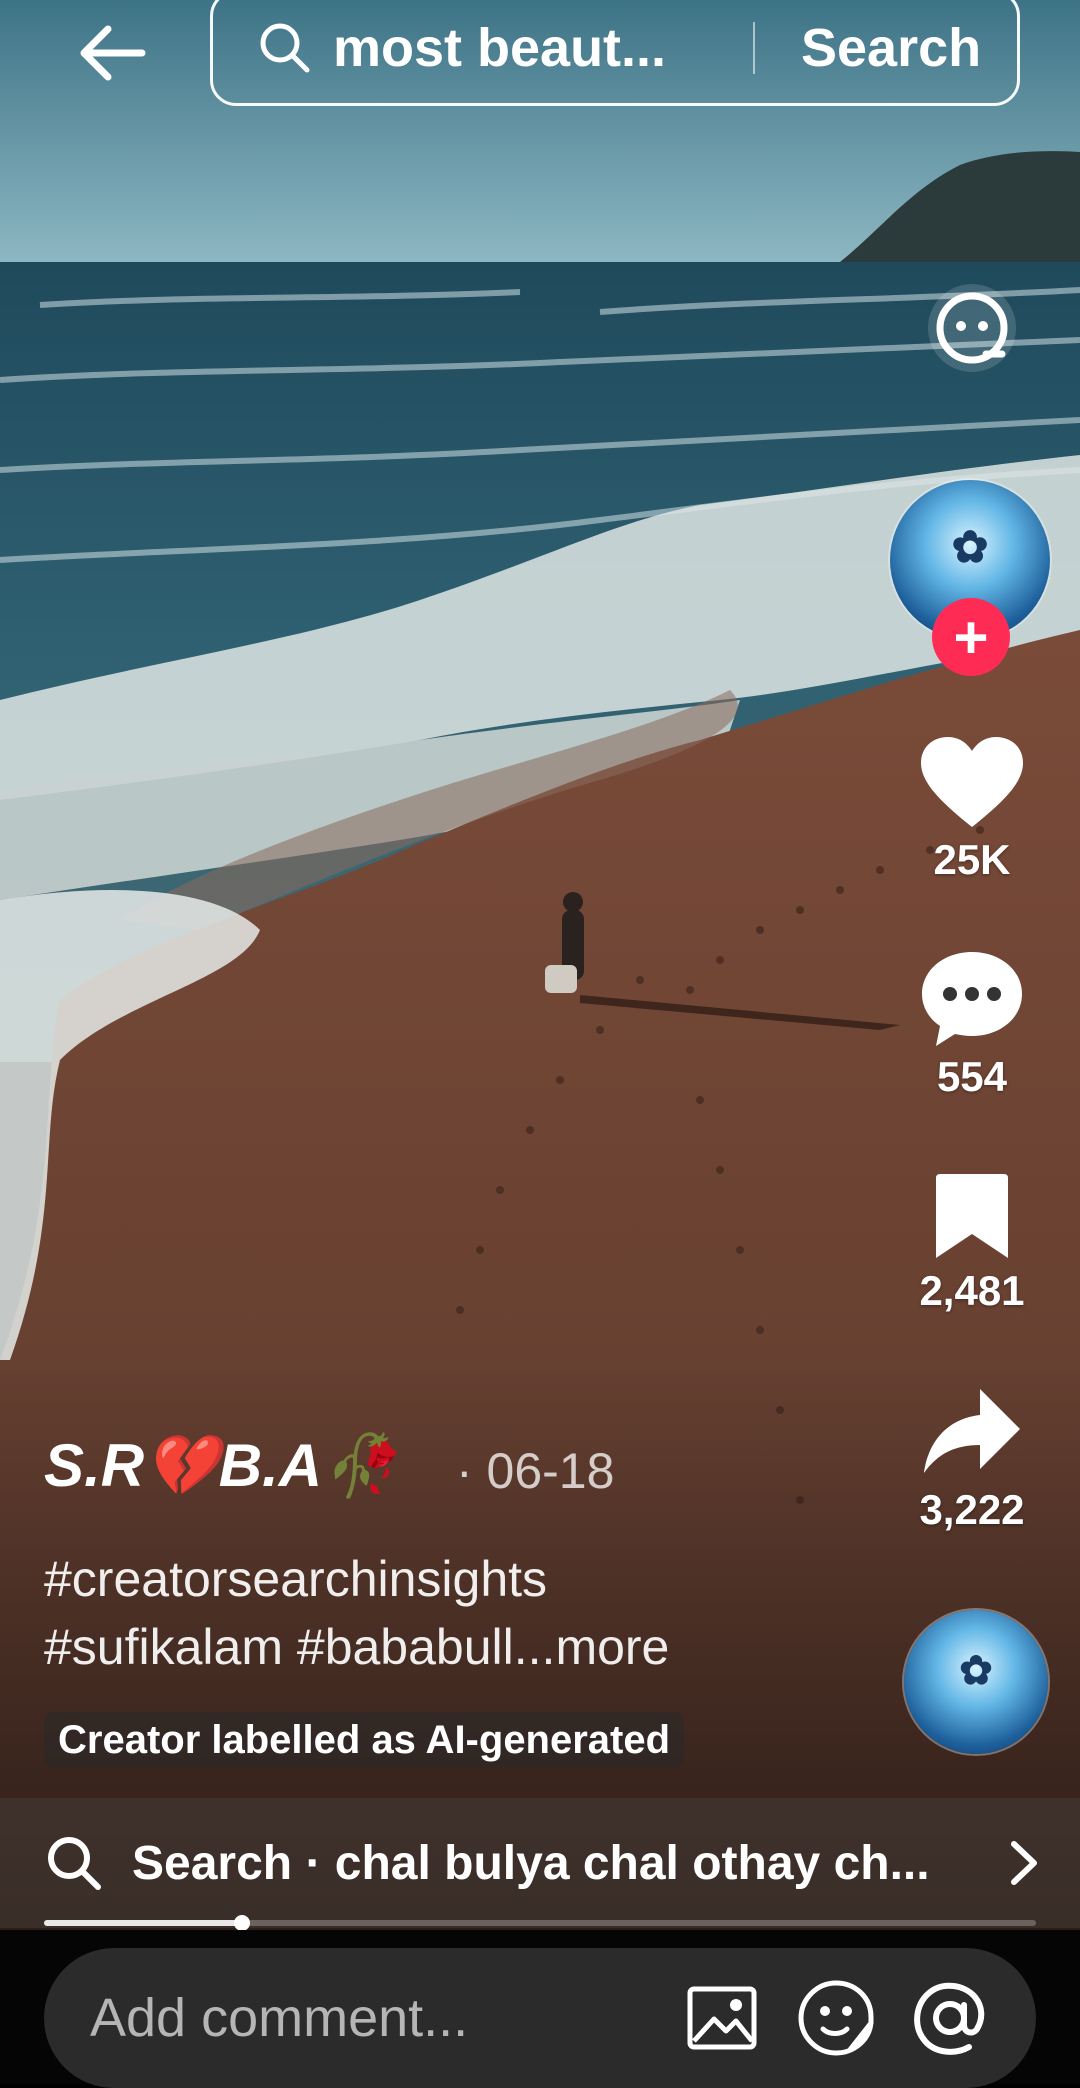 The image size is (1080, 2088). I want to click on sticker-icon, so click(836, 2018).